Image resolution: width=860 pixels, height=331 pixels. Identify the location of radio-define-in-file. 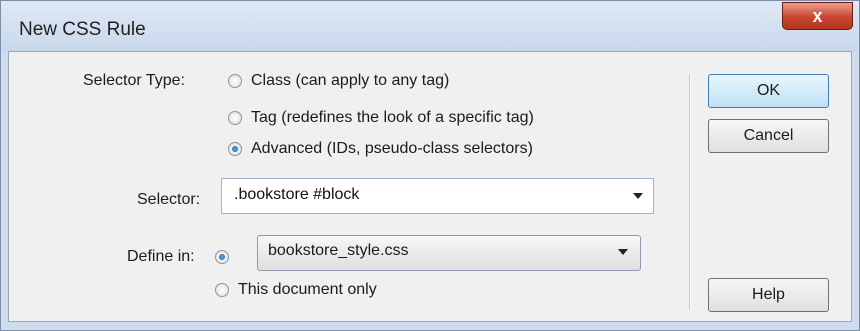
(222, 257).